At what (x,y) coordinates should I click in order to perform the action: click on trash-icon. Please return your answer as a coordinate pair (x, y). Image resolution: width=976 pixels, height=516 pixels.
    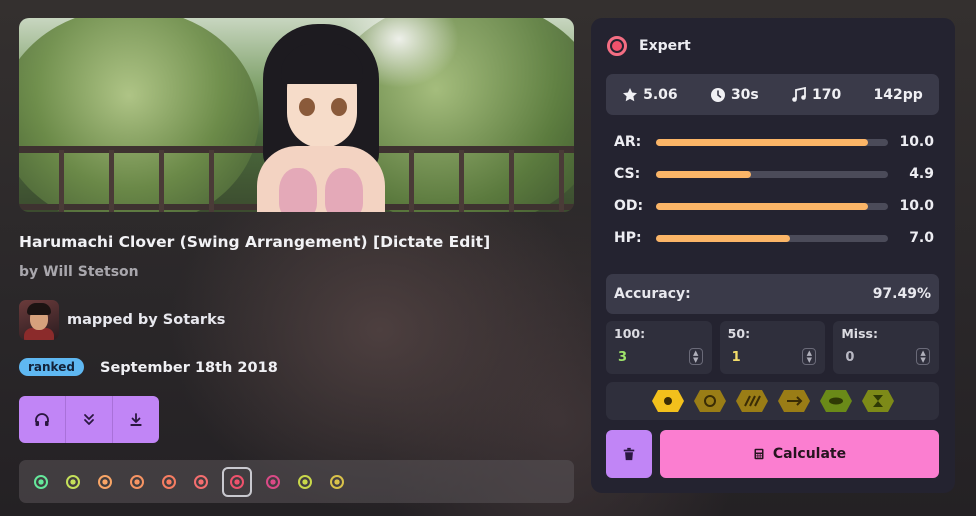
    Looking at the image, I should click on (629, 454).